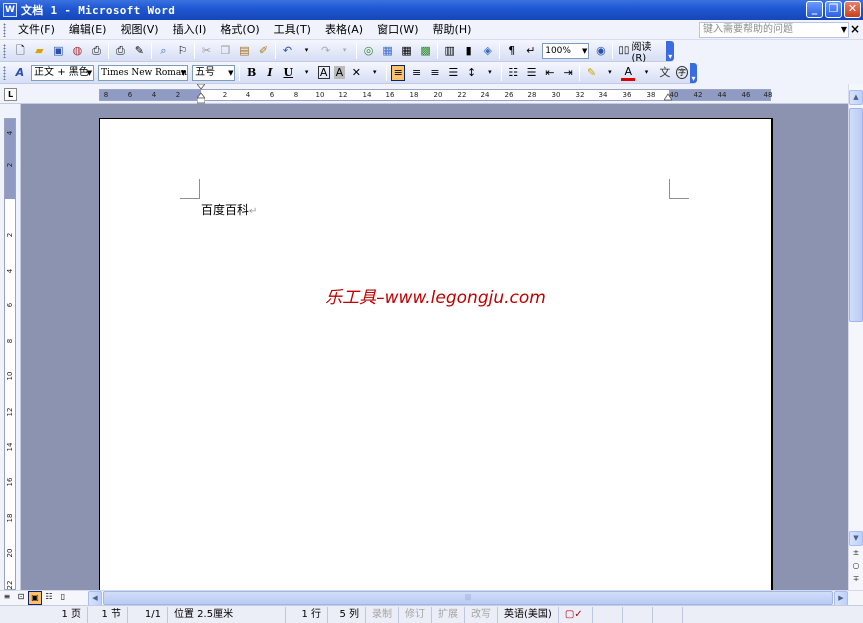 This screenshot has height=623, width=863. I want to click on show-hide-icon: ¶, so click(511, 51).